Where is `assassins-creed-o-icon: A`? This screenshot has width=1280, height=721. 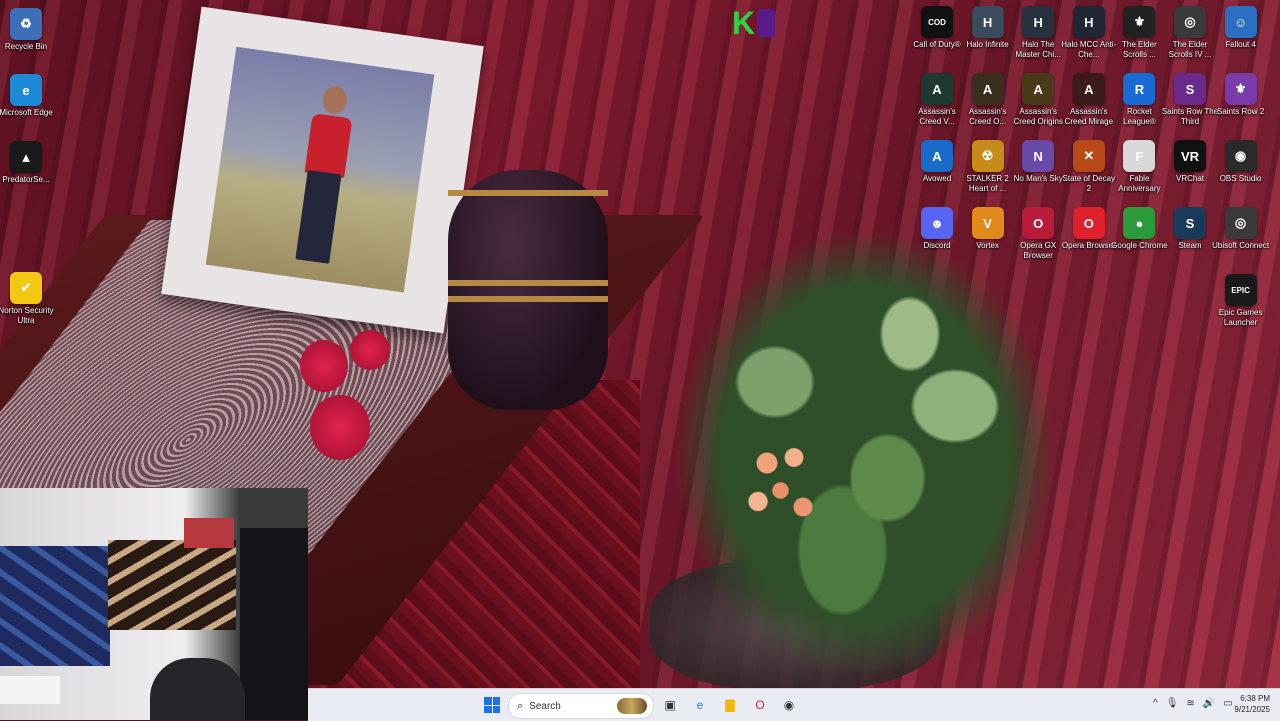 assassins-creed-o-icon: A is located at coordinates (987, 89).